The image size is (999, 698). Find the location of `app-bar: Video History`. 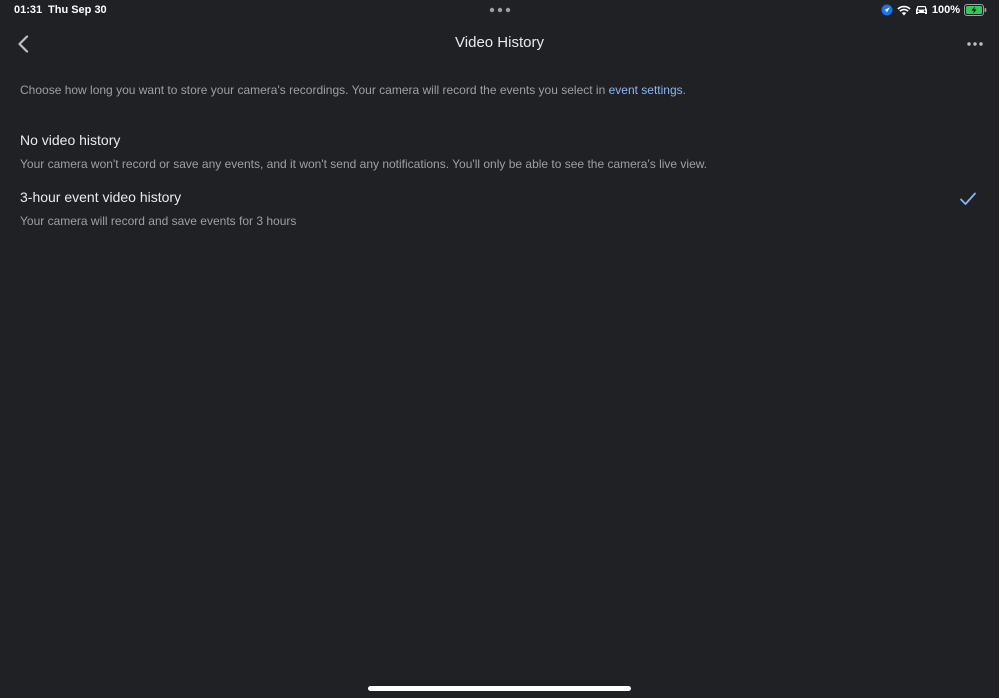

app-bar: Video History is located at coordinates (499, 44).